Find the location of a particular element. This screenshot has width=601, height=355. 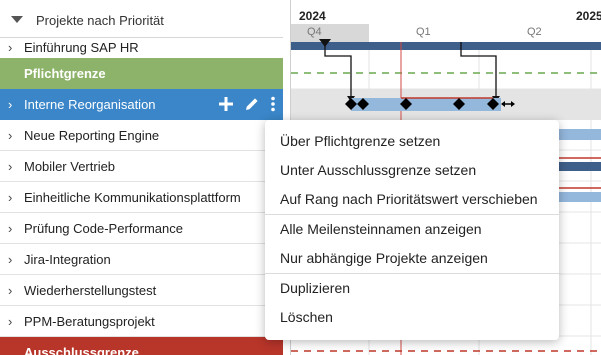

more-vertical-icon is located at coordinates (273, 104).